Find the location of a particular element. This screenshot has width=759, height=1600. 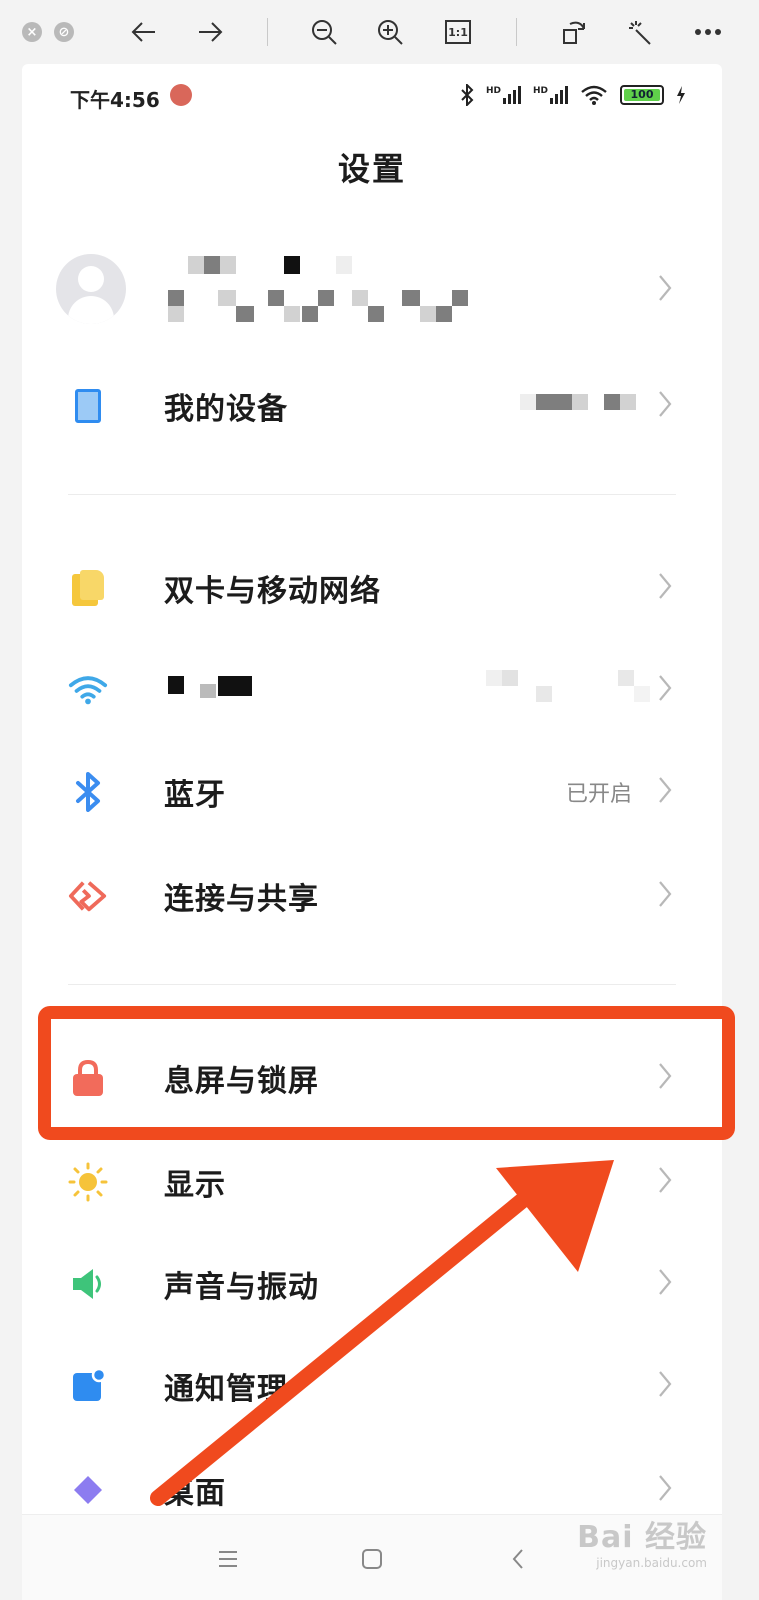

back-icon is located at coordinates (518, 1559).